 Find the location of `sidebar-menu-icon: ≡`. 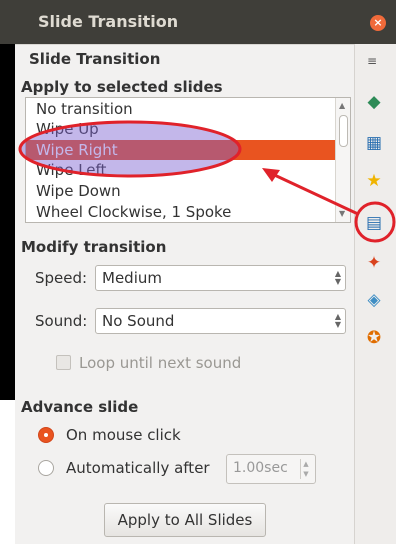

sidebar-menu-icon: ≡ is located at coordinates (372, 61).